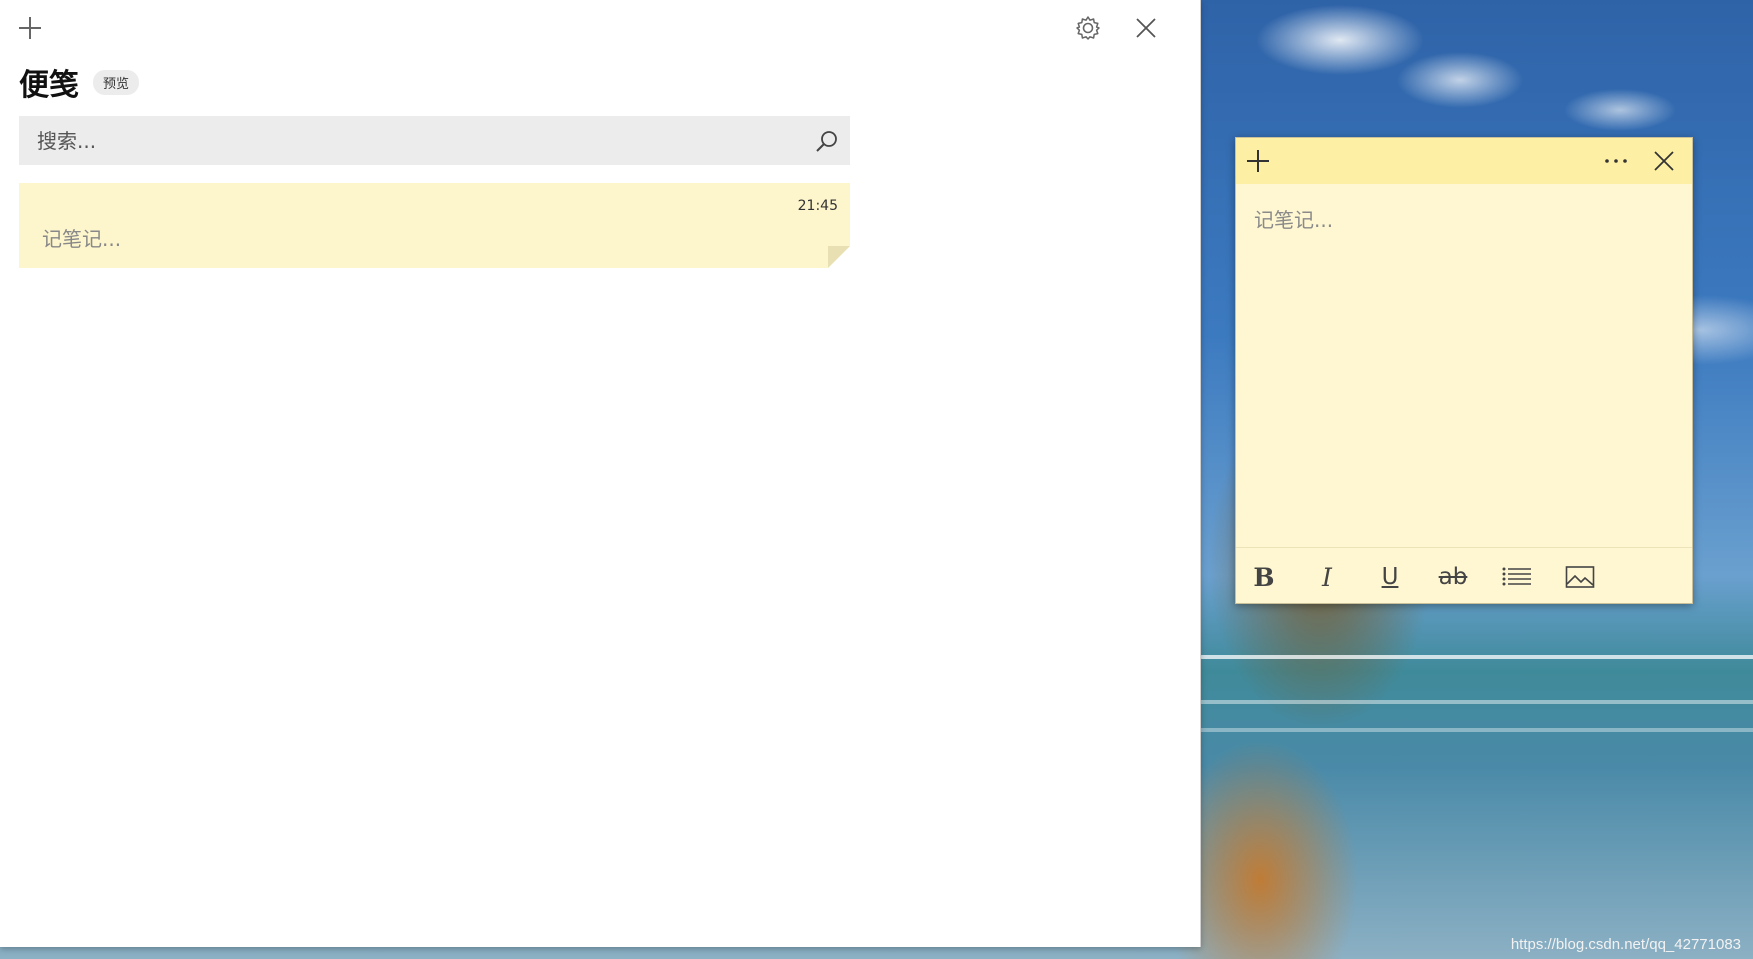 The width and height of the screenshot is (1753, 959). I want to click on sticky-note-window: 记笔记... B I U ab, so click(1464, 370).